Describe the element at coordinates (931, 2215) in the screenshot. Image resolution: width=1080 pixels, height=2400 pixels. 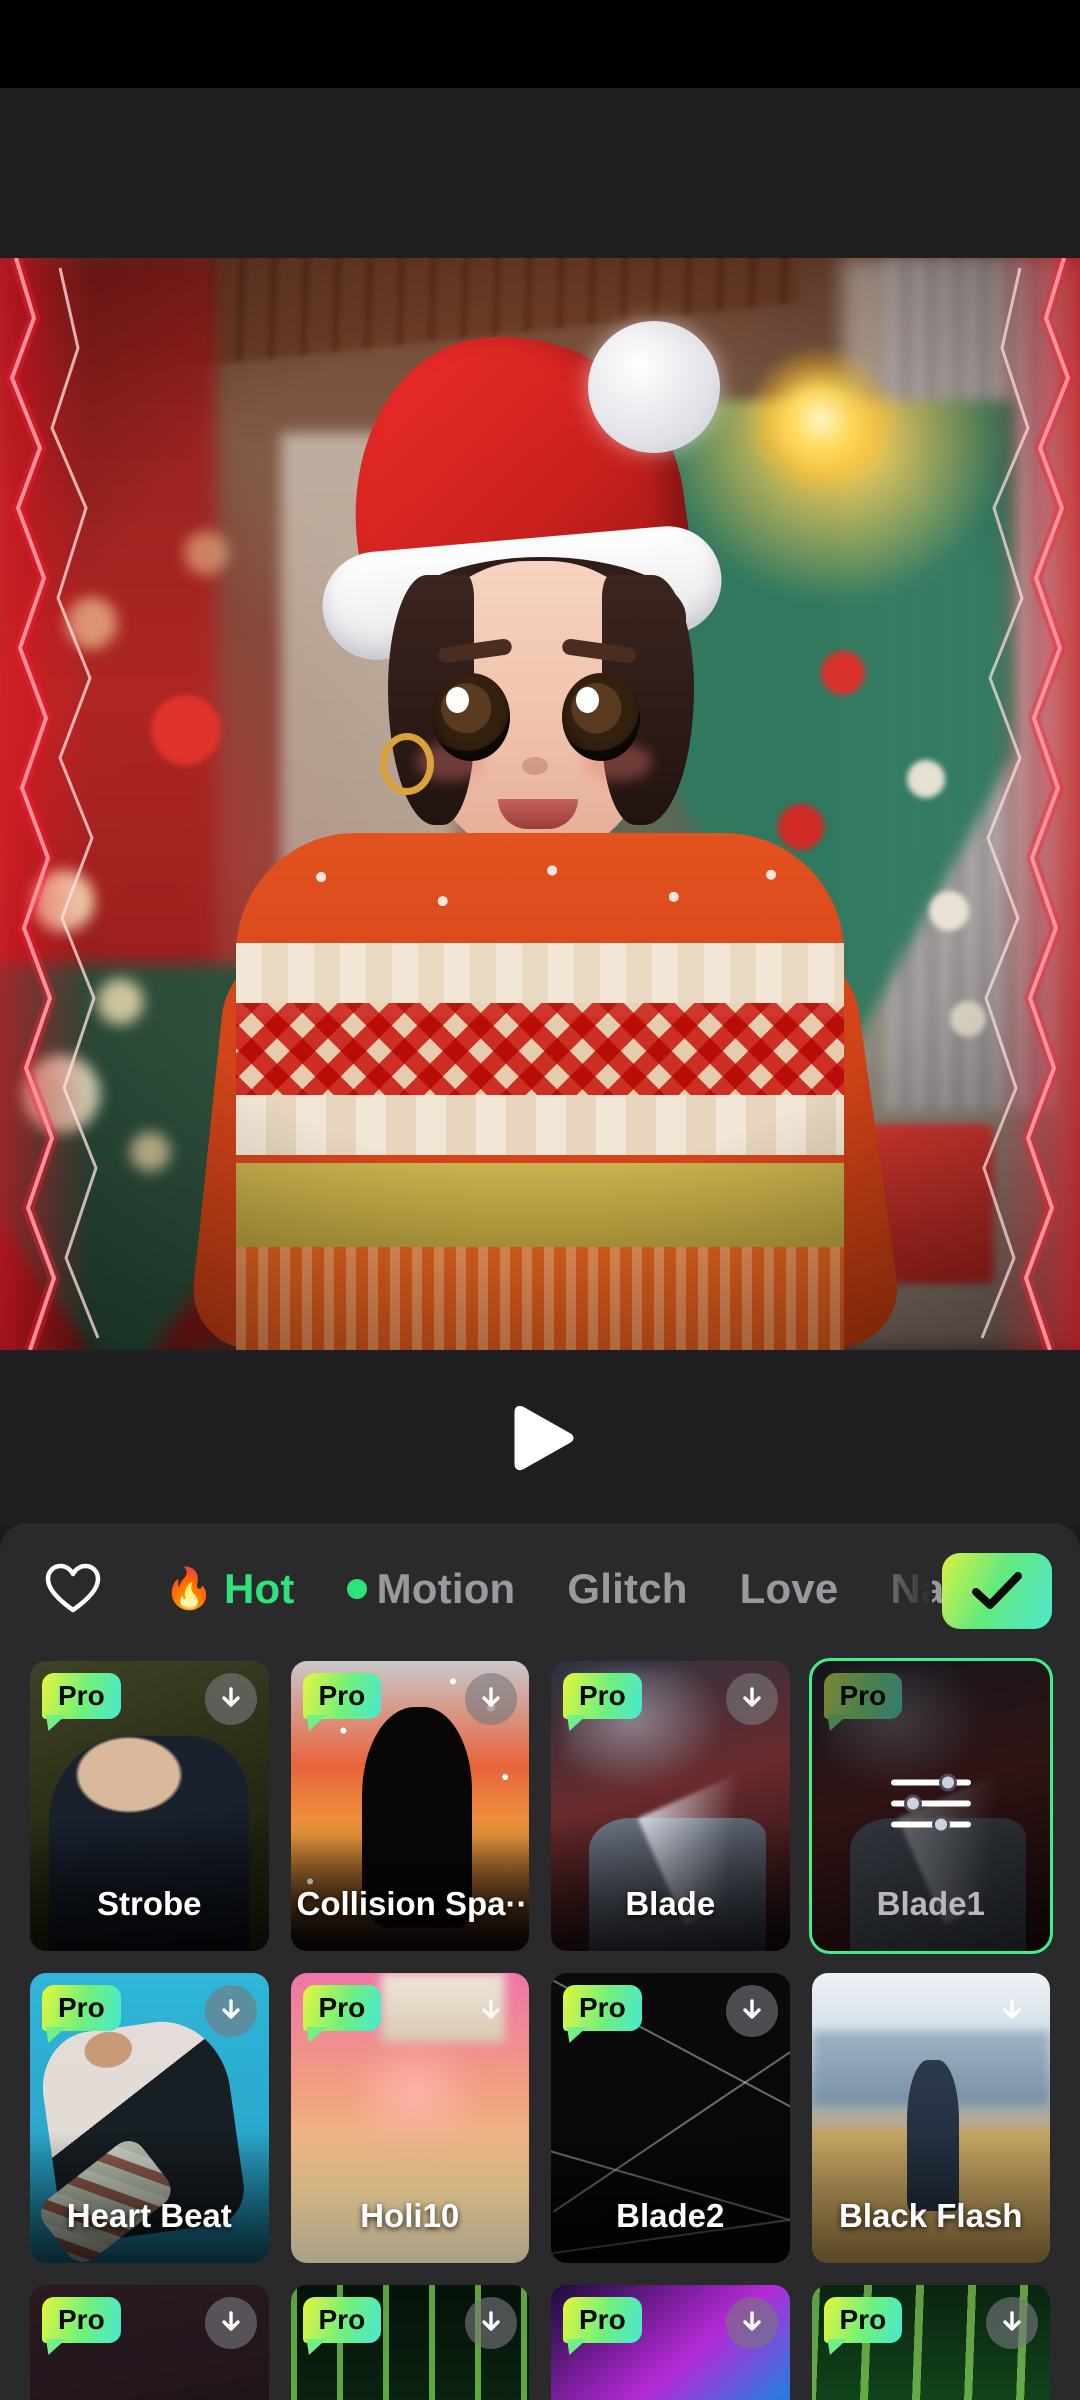
I see `effect-name: Black Flash` at that location.